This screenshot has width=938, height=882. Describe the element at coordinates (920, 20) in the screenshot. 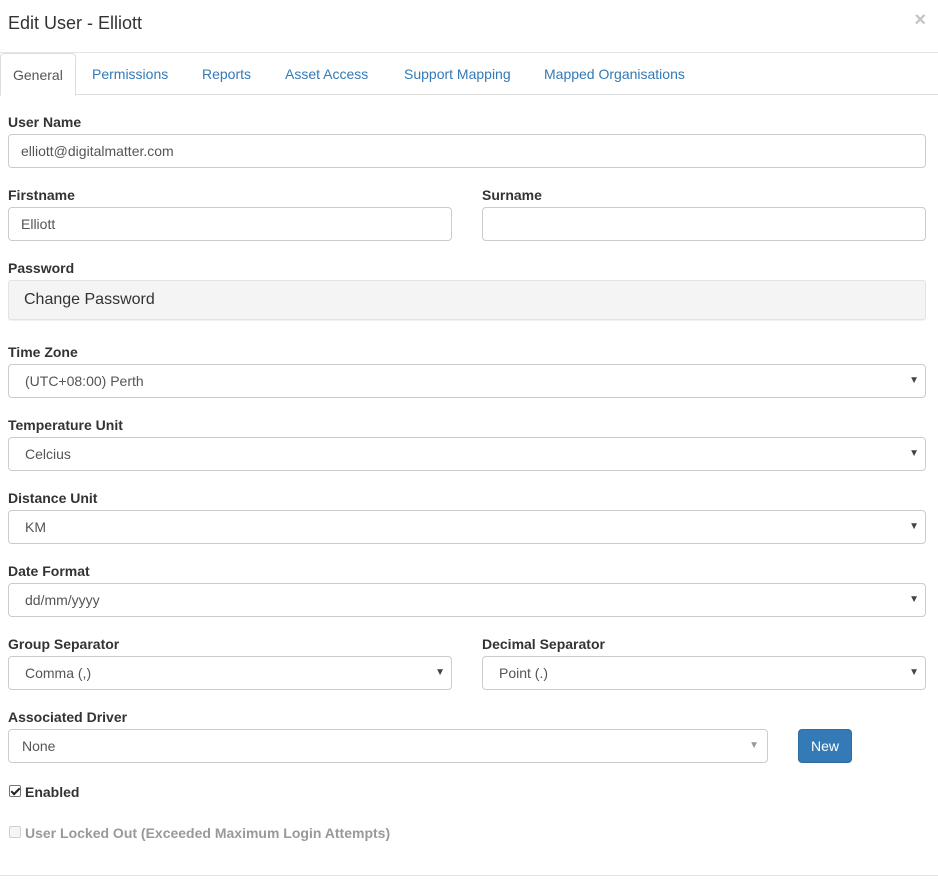

I see `close-icon: ×` at that location.